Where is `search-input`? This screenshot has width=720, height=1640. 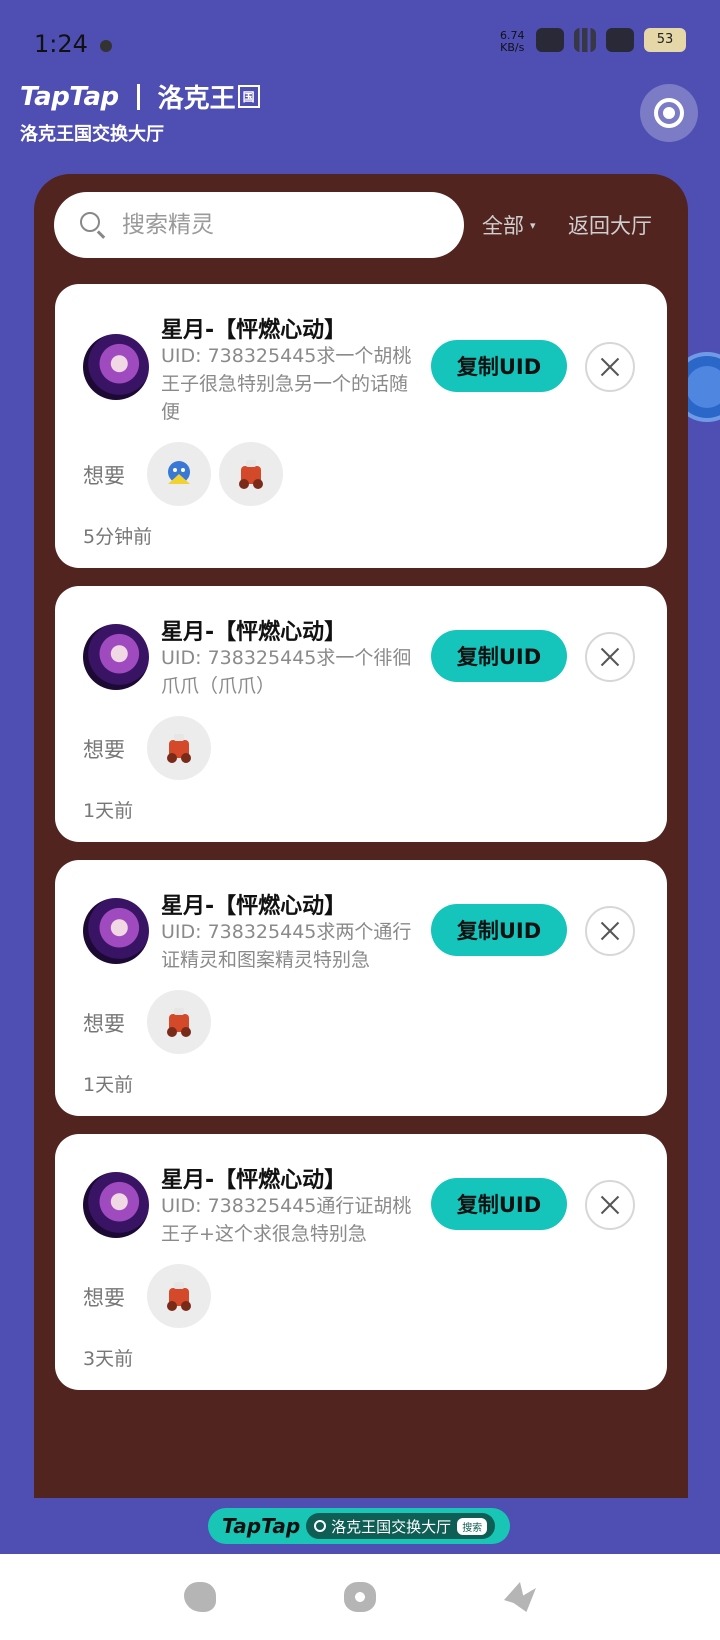
search-input is located at coordinates (262, 225).